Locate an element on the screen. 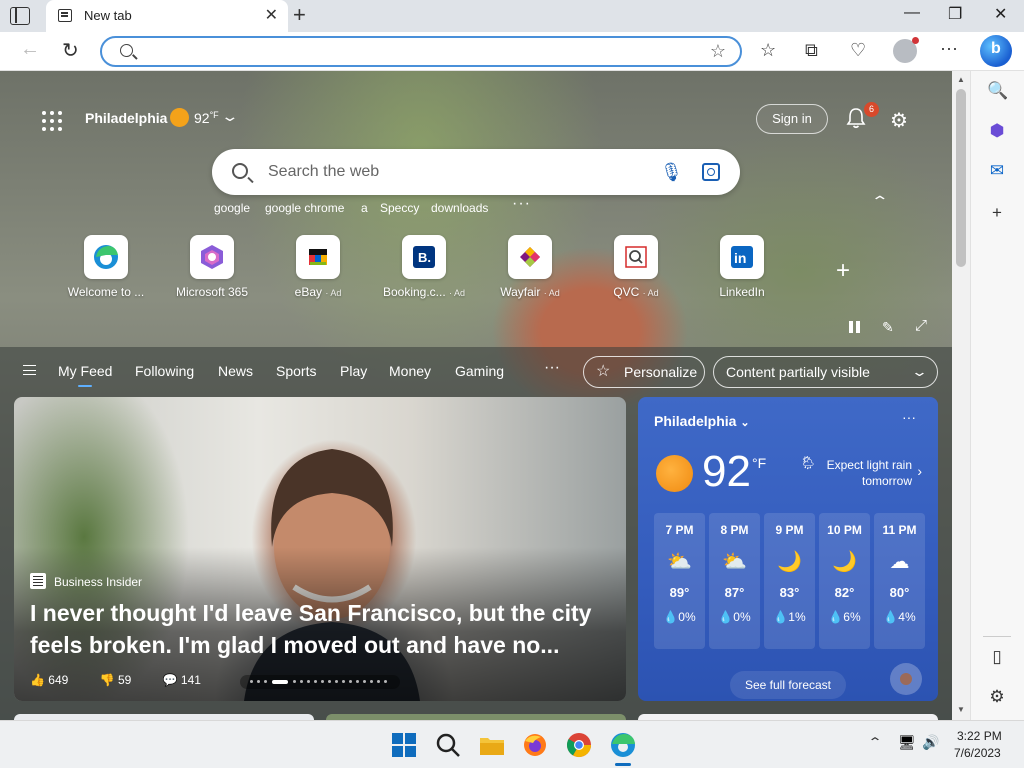 The image size is (1024, 768). clock-date: 7/6/2023 is located at coordinates (977, 753).